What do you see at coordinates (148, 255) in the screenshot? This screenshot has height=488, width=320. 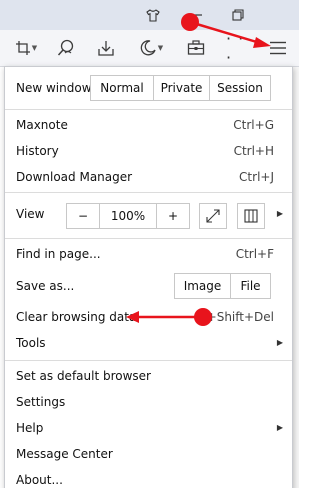 I see `find-in-page-item: Find in page... Ctrl+F` at bounding box center [148, 255].